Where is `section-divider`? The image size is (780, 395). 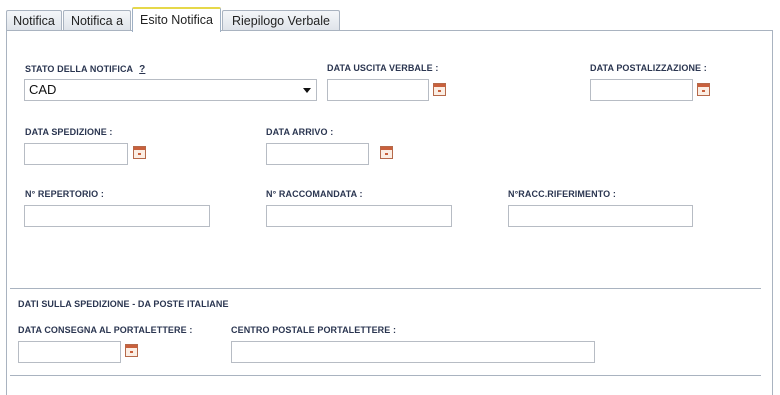
section-divider is located at coordinates (385, 288).